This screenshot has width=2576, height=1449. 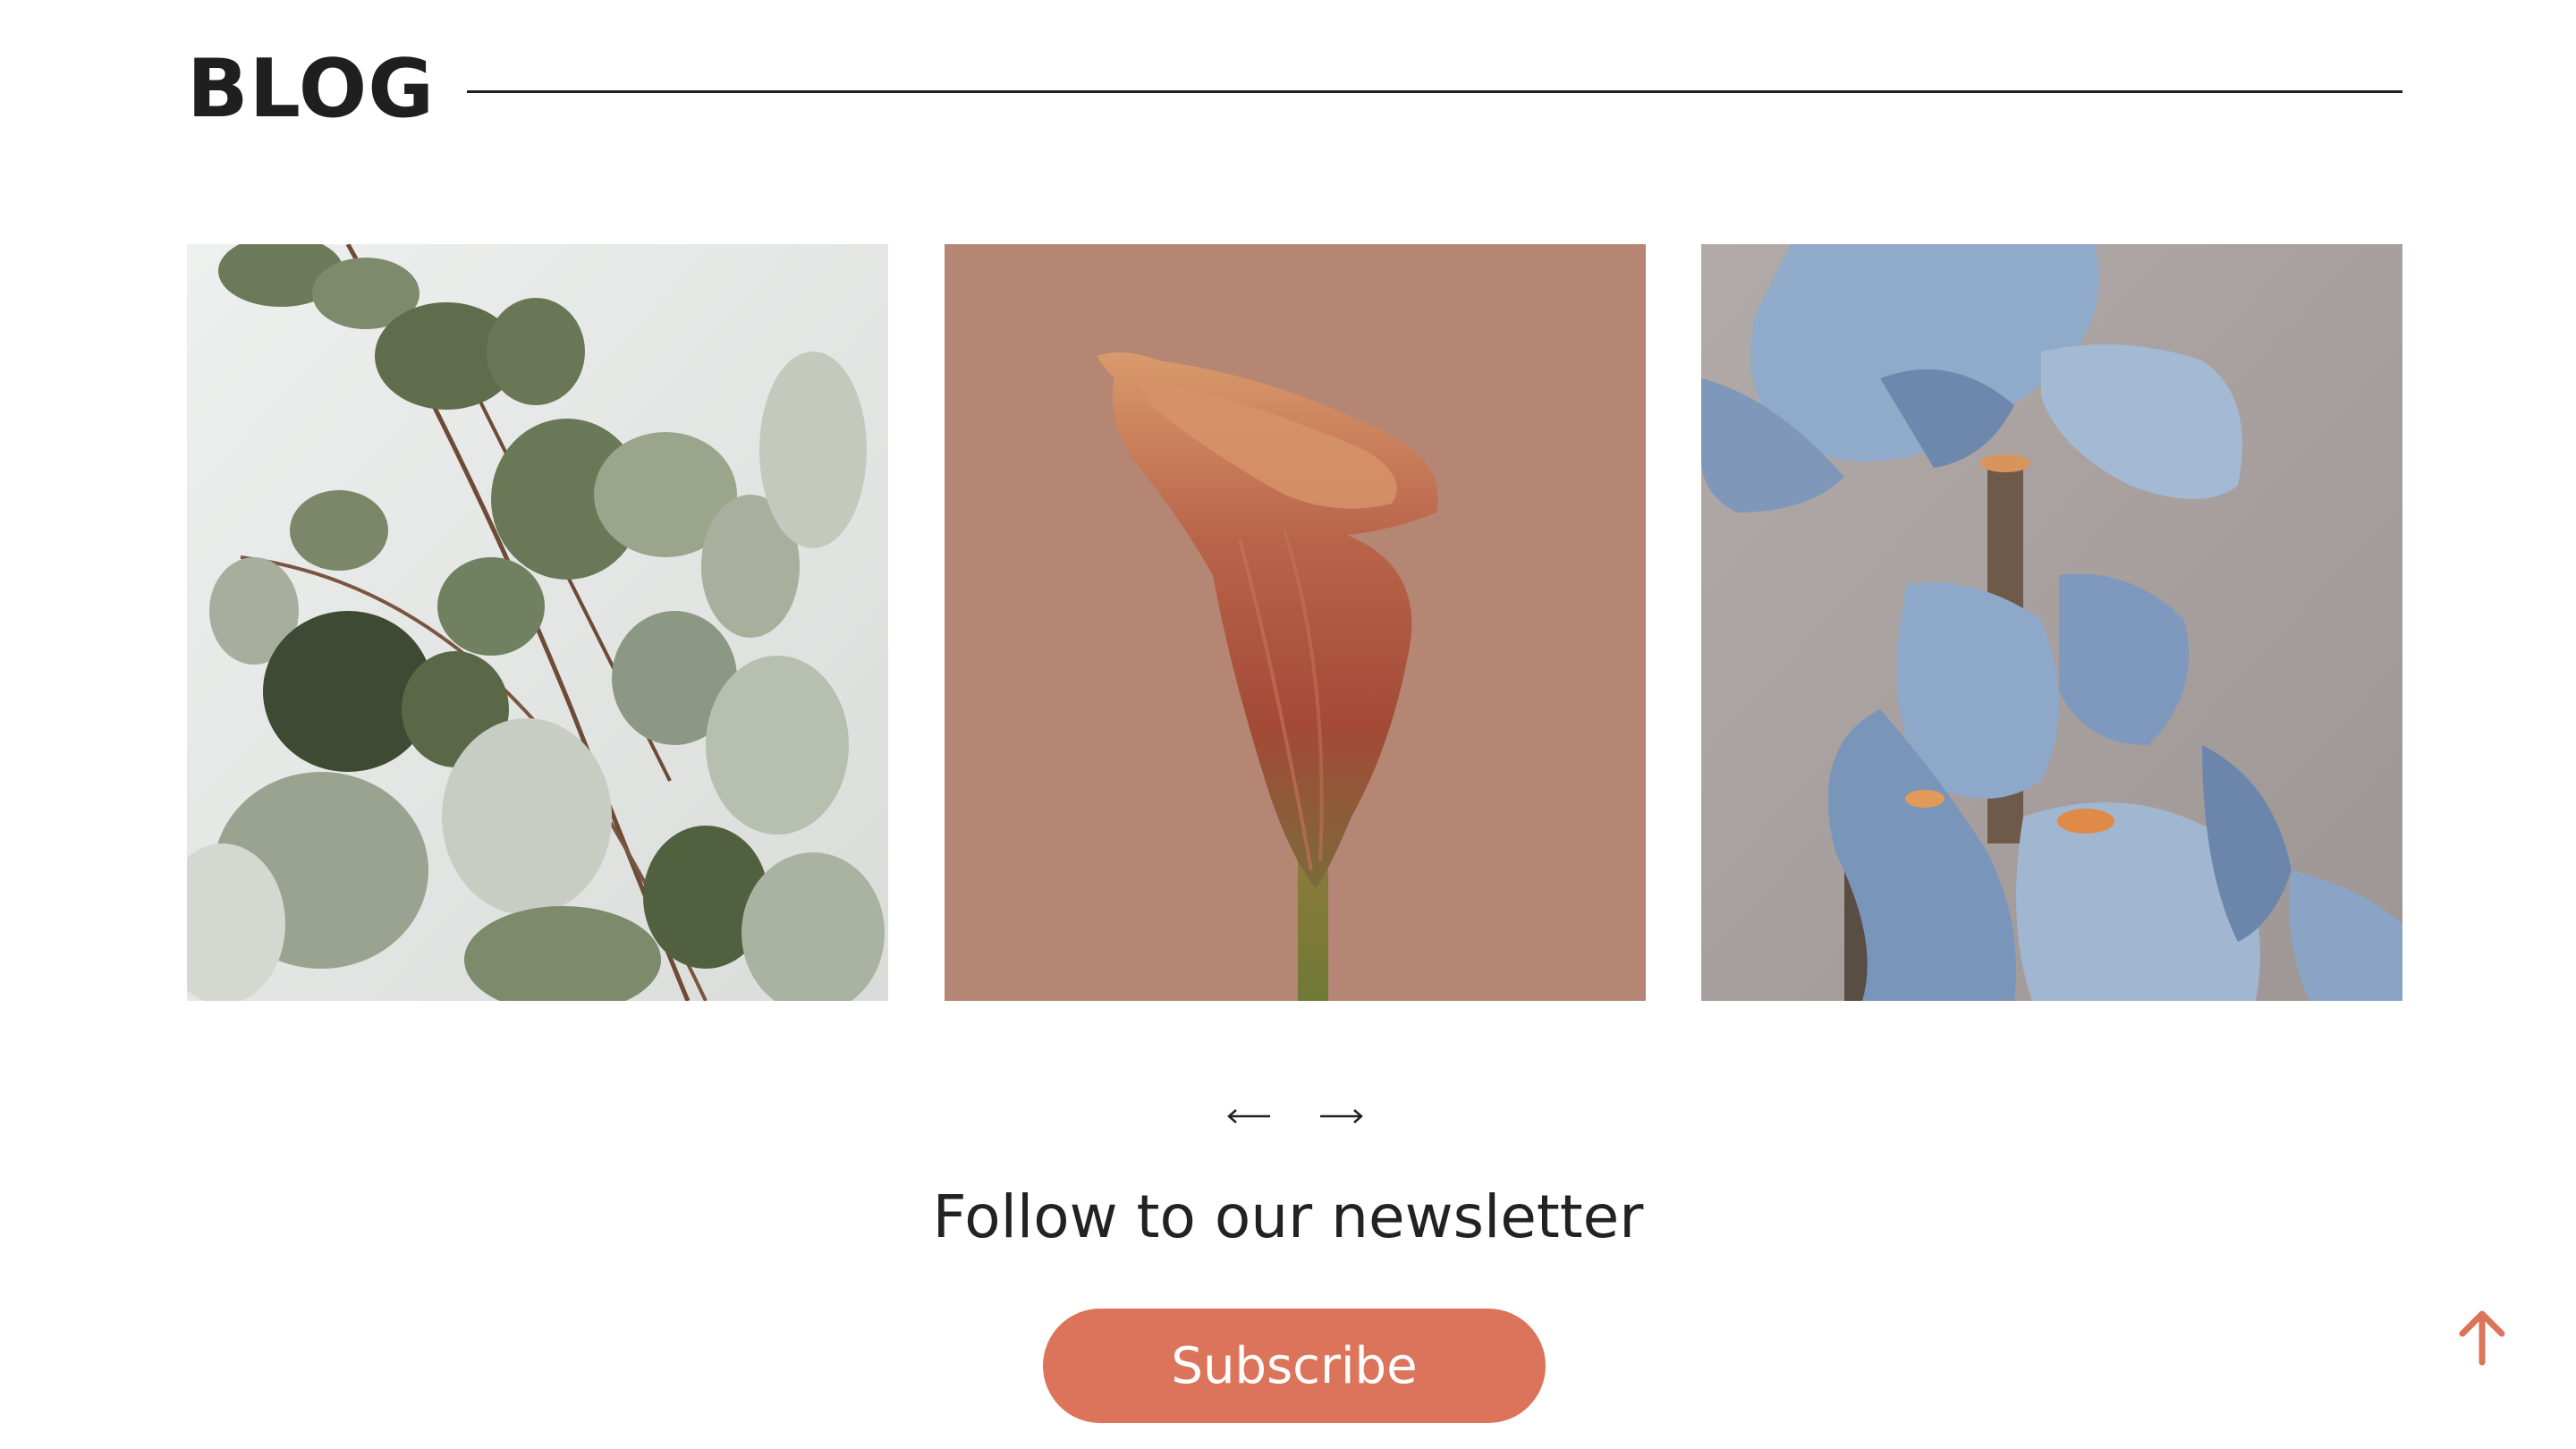 I want to click on prev-arrow-button, so click(x=1249, y=1116).